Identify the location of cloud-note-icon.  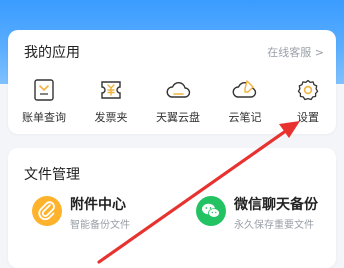
(245, 90).